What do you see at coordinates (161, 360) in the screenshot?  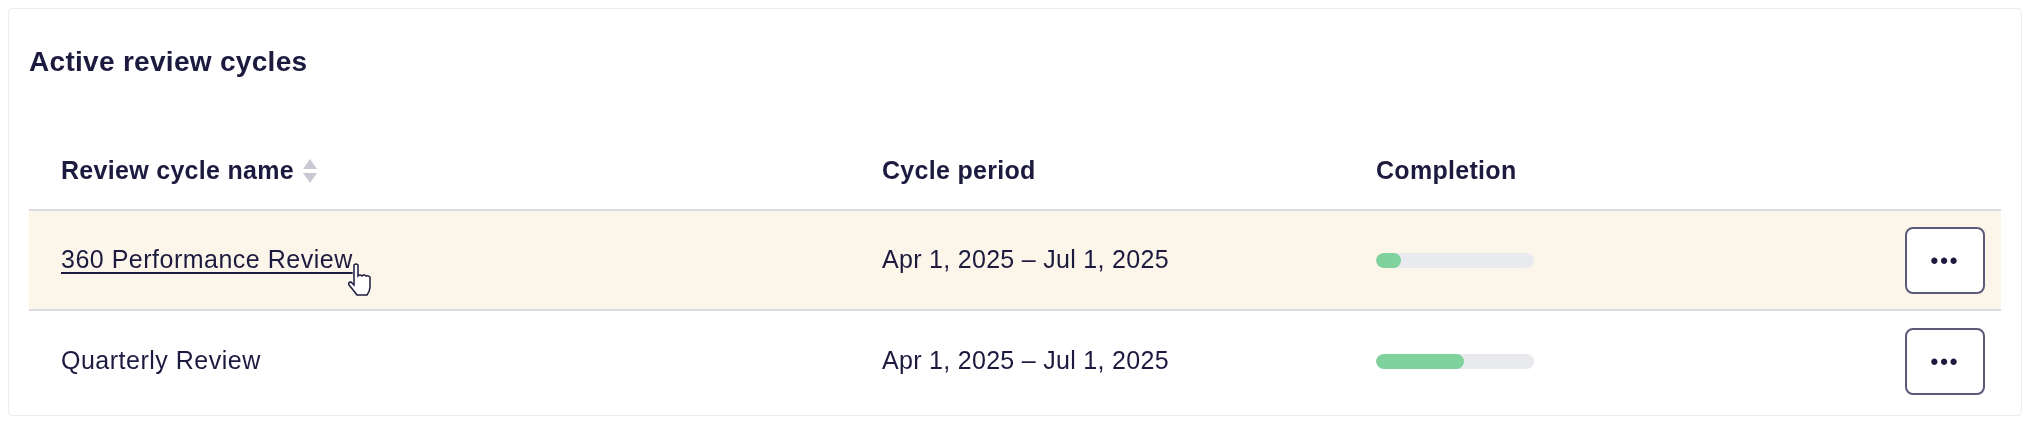 I see `review-cycle-link: Quarterly Review` at bounding box center [161, 360].